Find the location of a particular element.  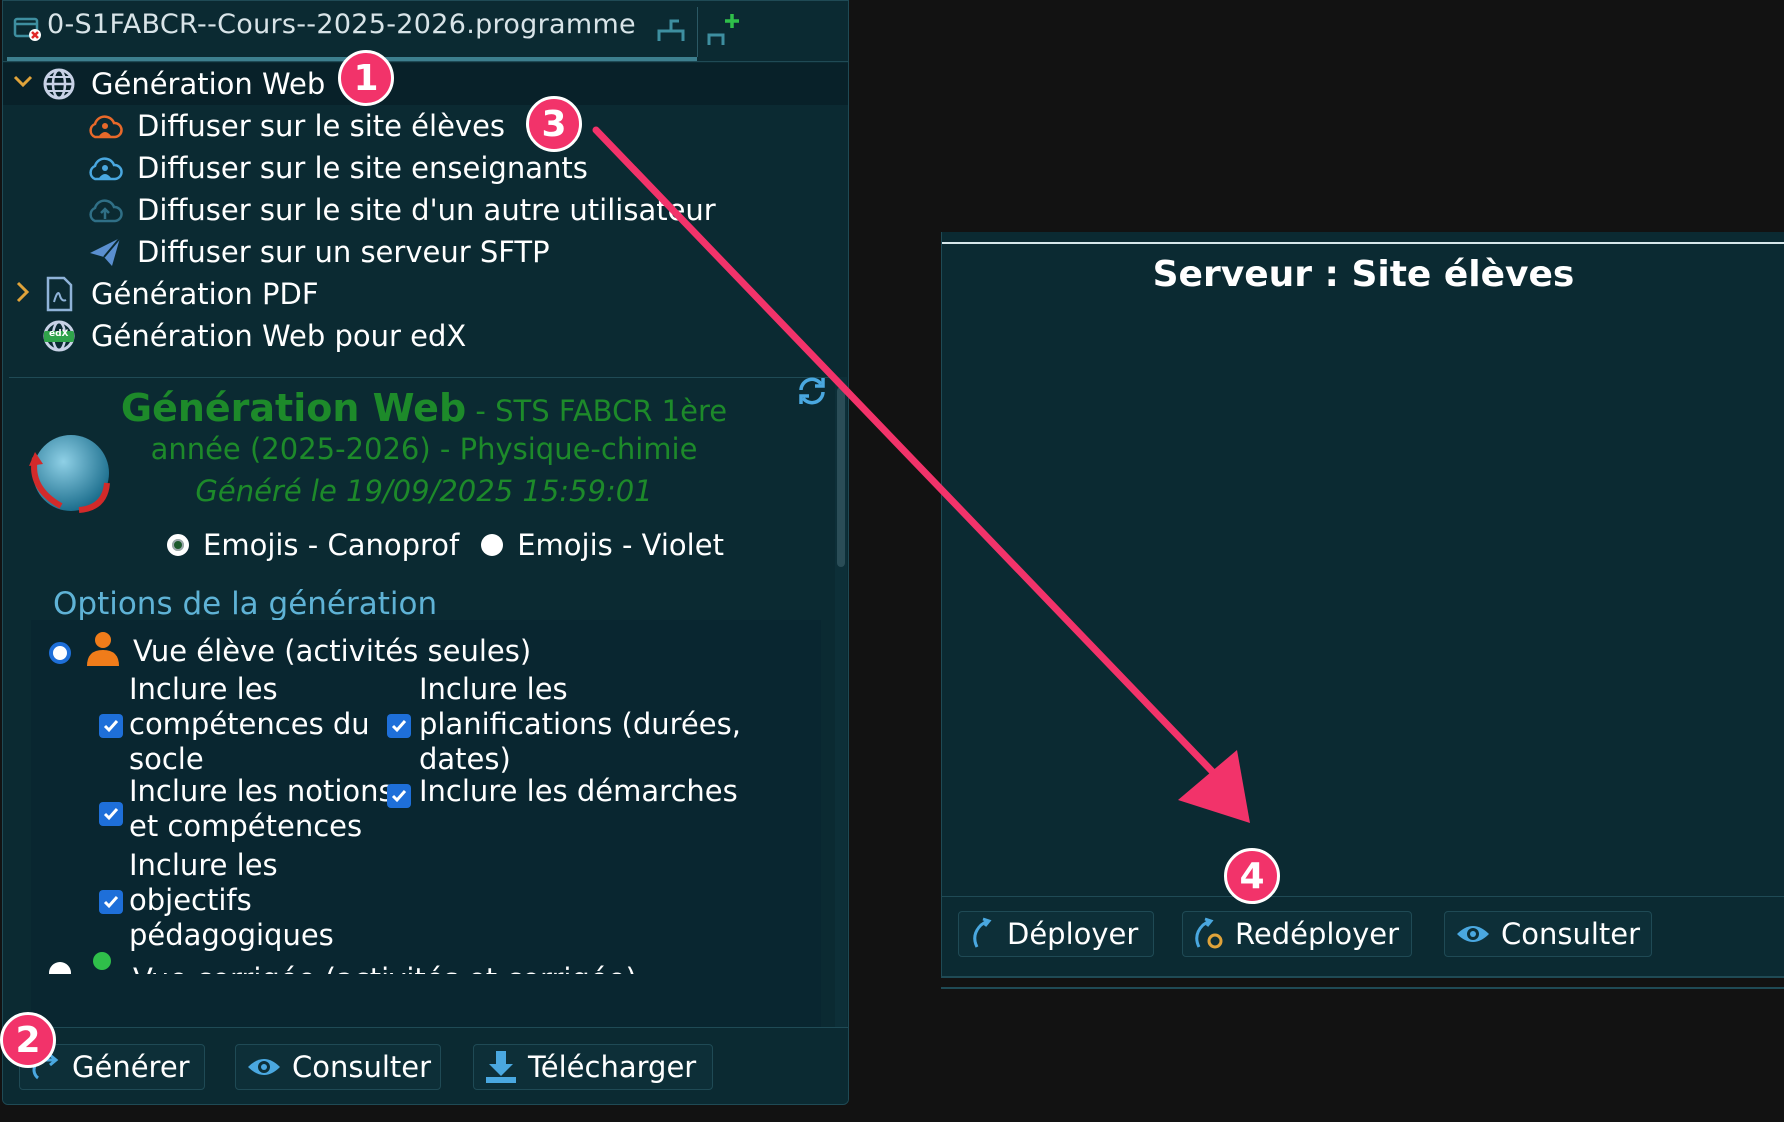

generer-label: Générer is located at coordinates (131, 1067).